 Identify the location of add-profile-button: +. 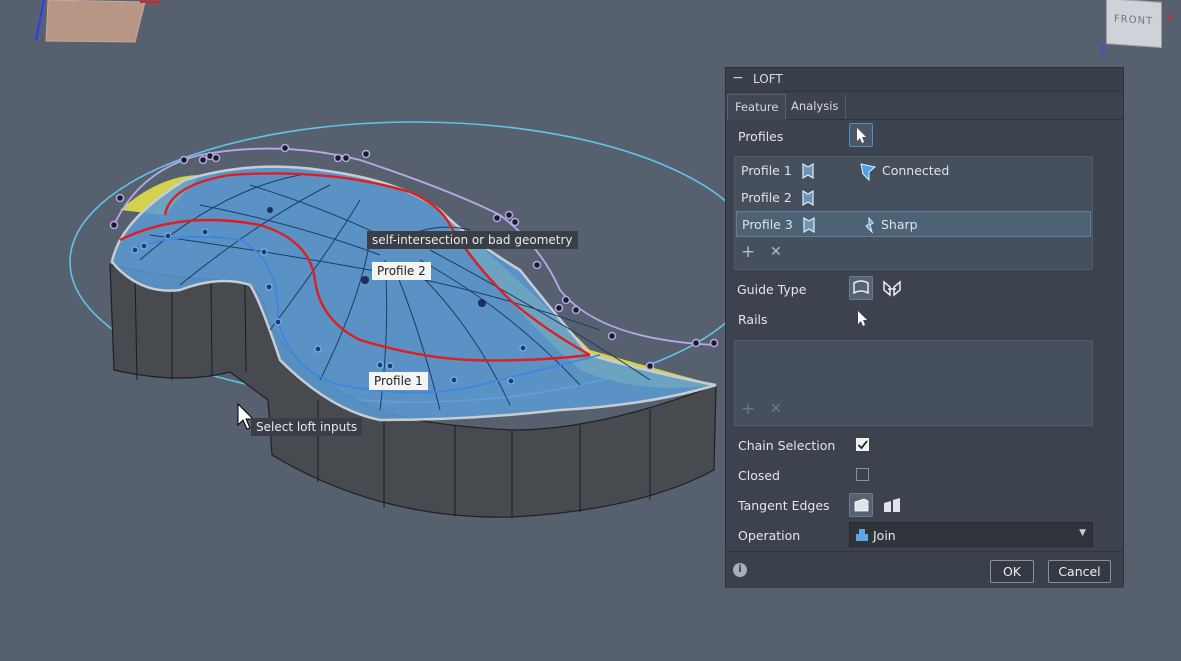
(748, 252).